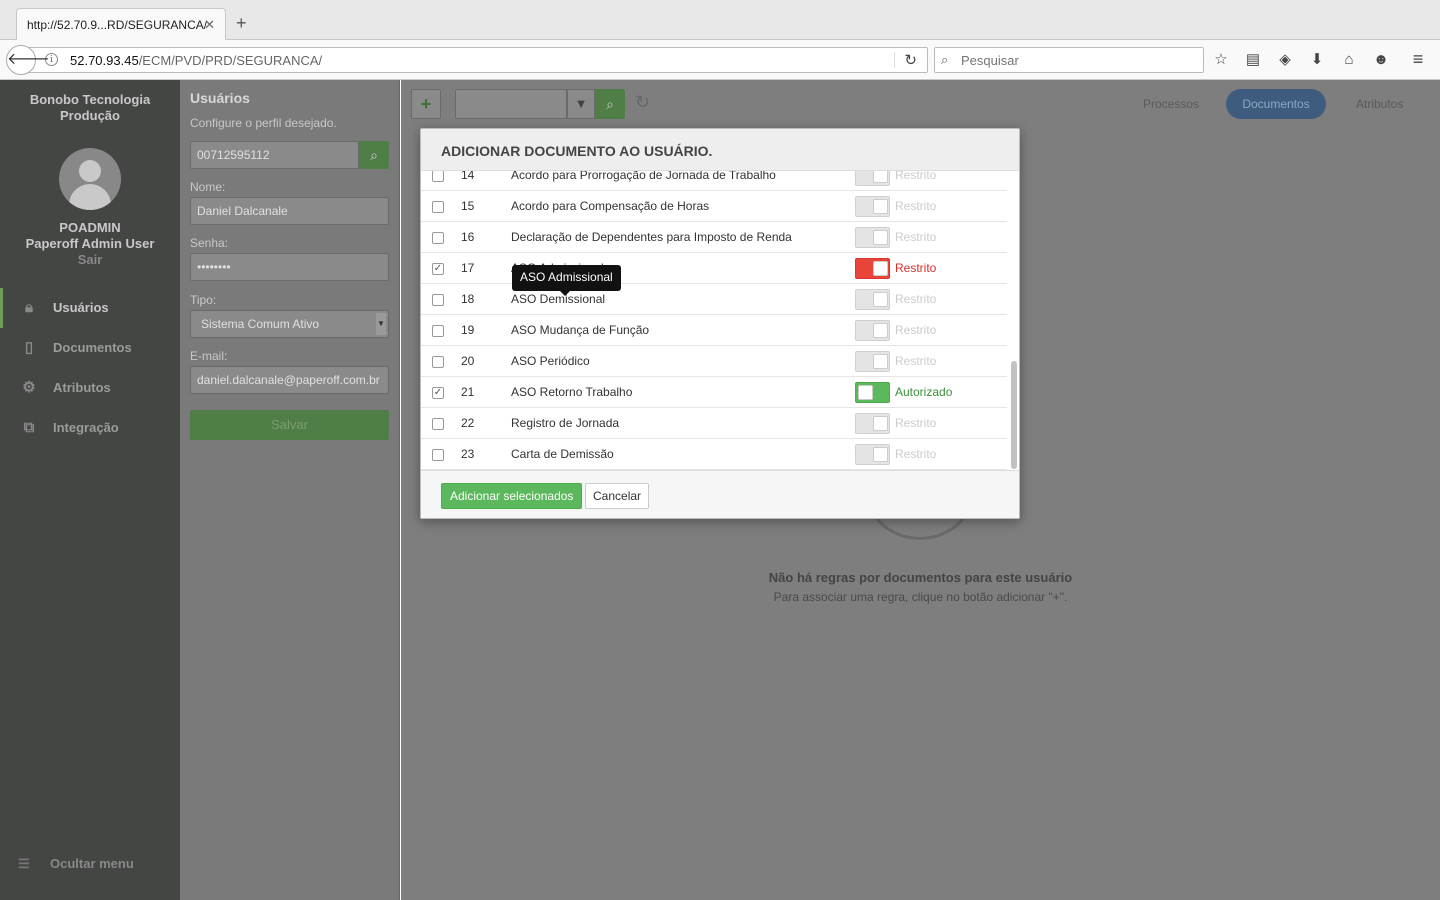 The height and width of the screenshot is (900, 1440). I want to click on permission-status: Restrito, so click(916, 361).